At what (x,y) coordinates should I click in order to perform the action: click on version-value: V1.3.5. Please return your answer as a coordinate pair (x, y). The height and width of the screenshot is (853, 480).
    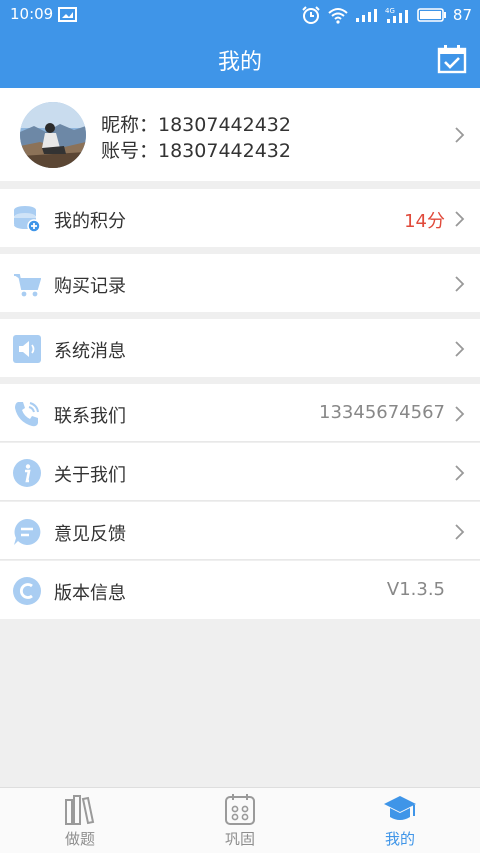
    Looking at the image, I should click on (415, 589).